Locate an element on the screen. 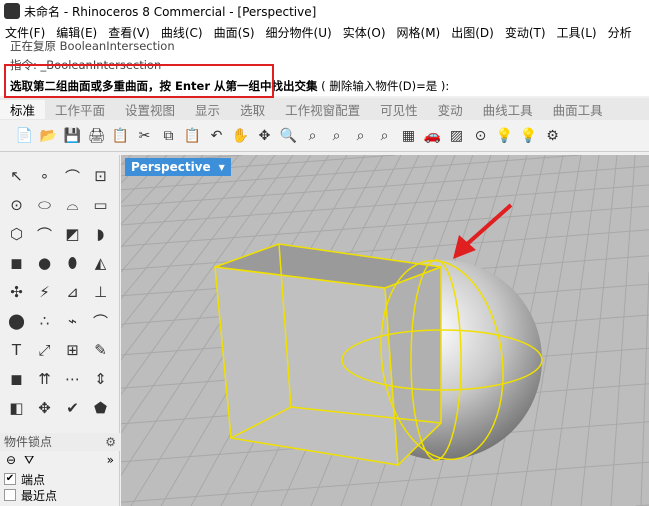  command-history-line: 正在复原 BooleanIntersection is located at coordinates (92, 46).